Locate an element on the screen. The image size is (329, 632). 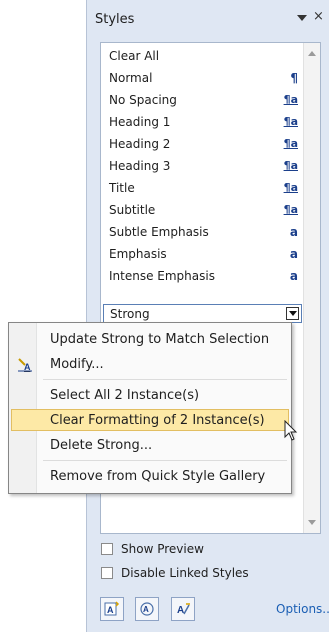
new-style-icon: A is located at coordinates (112, 608).